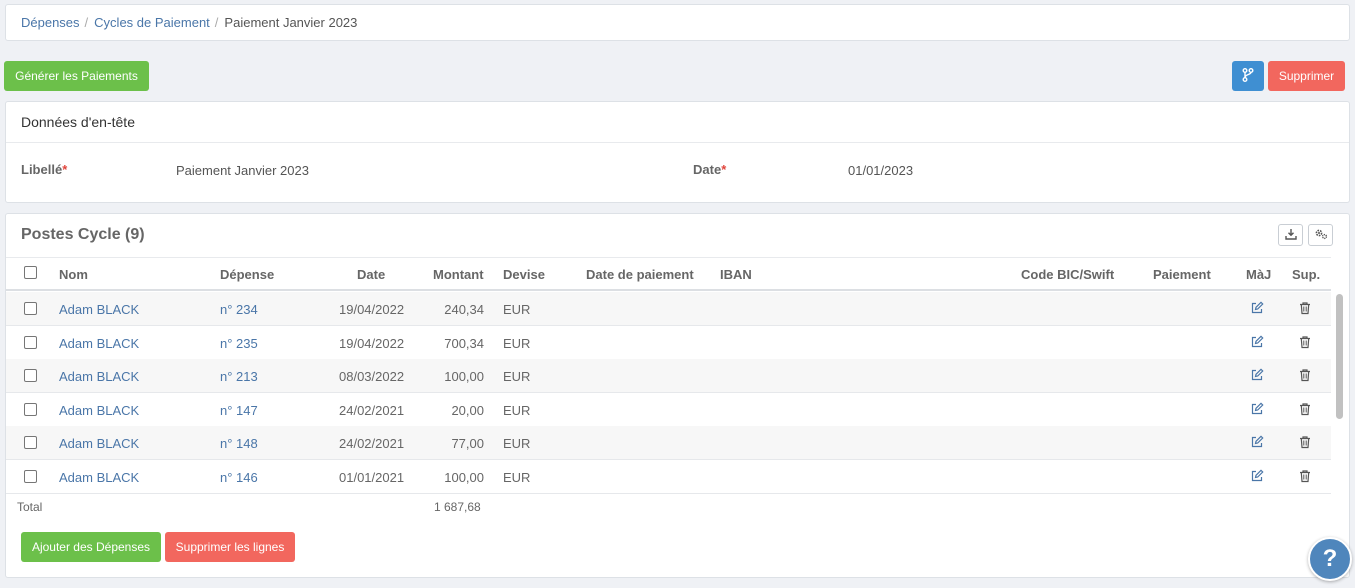 Image resolution: width=1355 pixels, height=588 pixels. What do you see at coordinates (91, 547) in the screenshot?
I see `add-expenses-button: Ajouter des Dépenses` at bounding box center [91, 547].